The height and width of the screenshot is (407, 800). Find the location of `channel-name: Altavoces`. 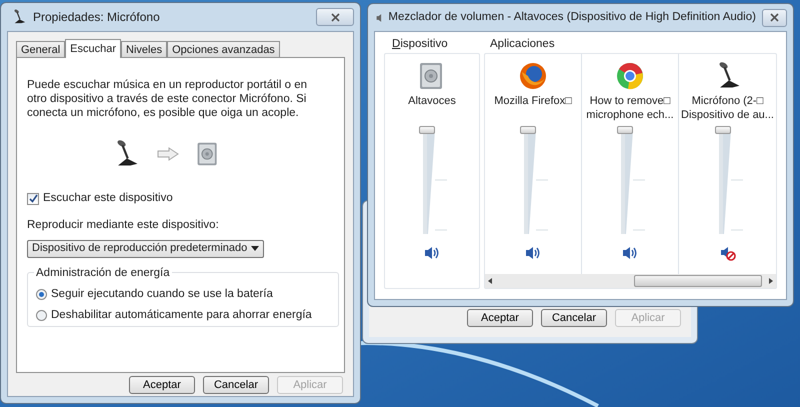

channel-name: Altavoces is located at coordinates (432, 102).